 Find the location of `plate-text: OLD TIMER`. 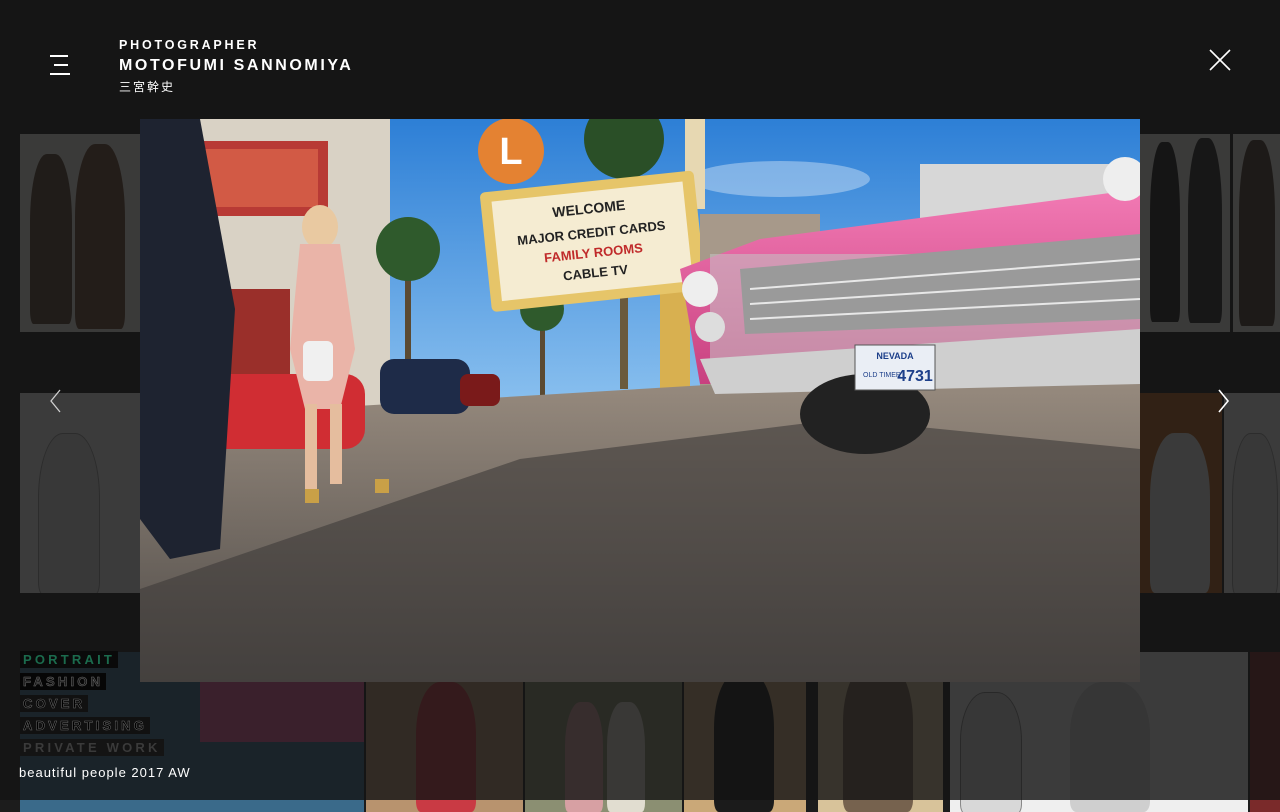

plate-text: OLD TIMER is located at coordinates (882, 375).